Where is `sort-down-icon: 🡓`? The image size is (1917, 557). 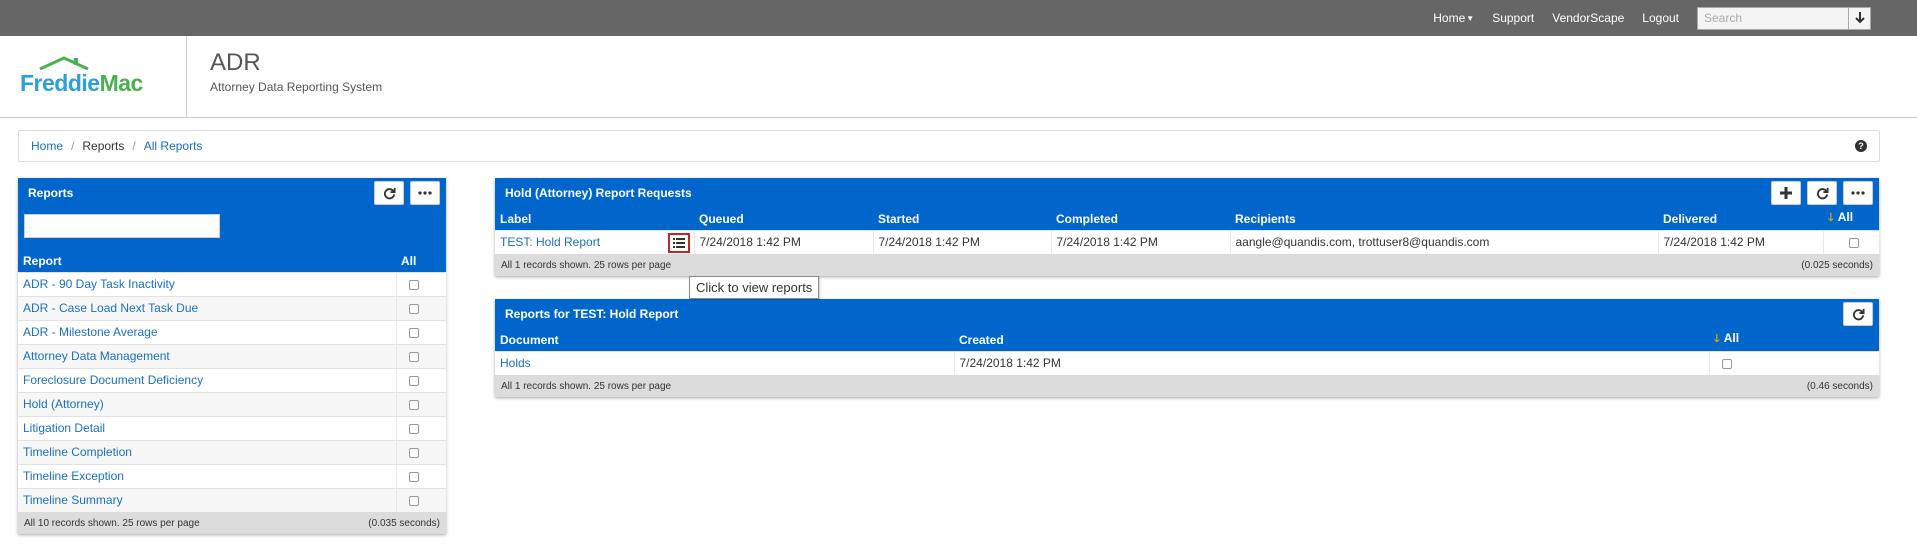
sort-down-icon: 🡓 is located at coordinates (1717, 339).